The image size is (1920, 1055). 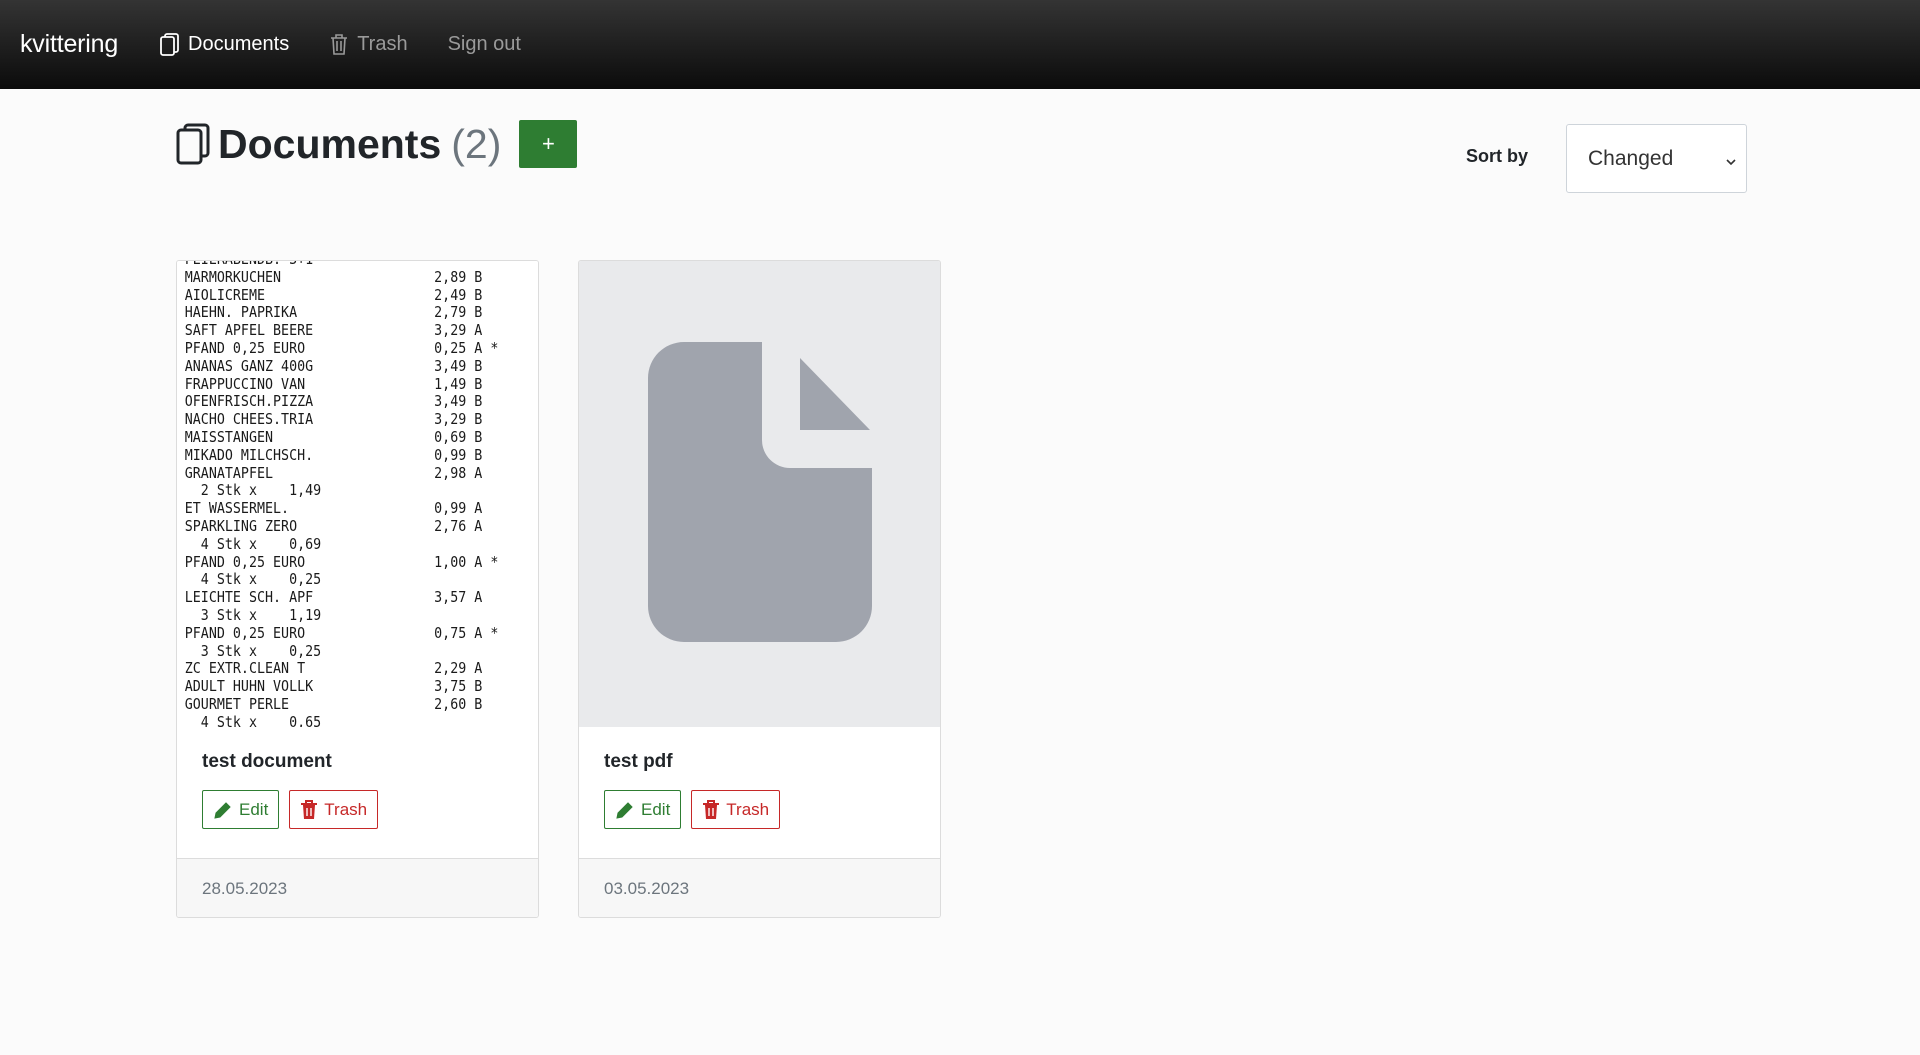 What do you see at coordinates (253, 650) in the screenshot?
I see `receipt-line-item: 3 Stk x 0,25` at bounding box center [253, 650].